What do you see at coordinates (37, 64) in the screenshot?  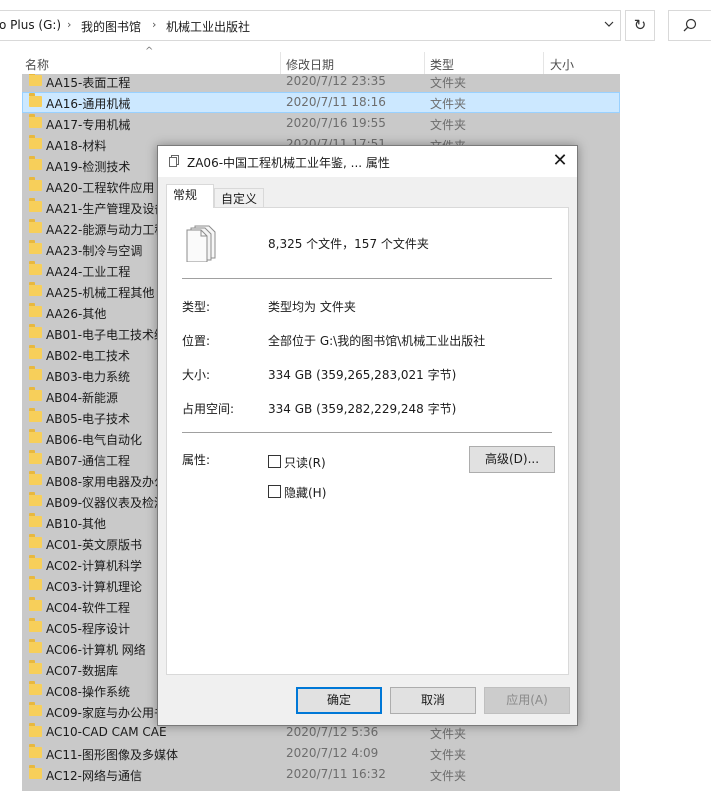 I see `column-name-header: 名称` at bounding box center [37, 64].